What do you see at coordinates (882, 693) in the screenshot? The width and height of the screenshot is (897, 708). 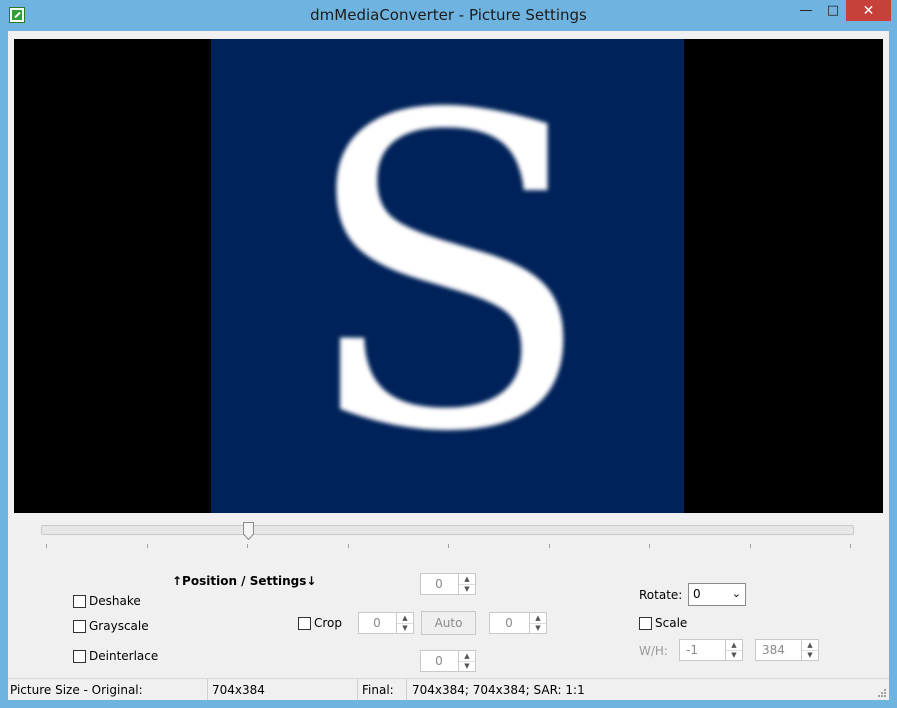 I see `resize-grip-icon` at bounding box center [882, 693].